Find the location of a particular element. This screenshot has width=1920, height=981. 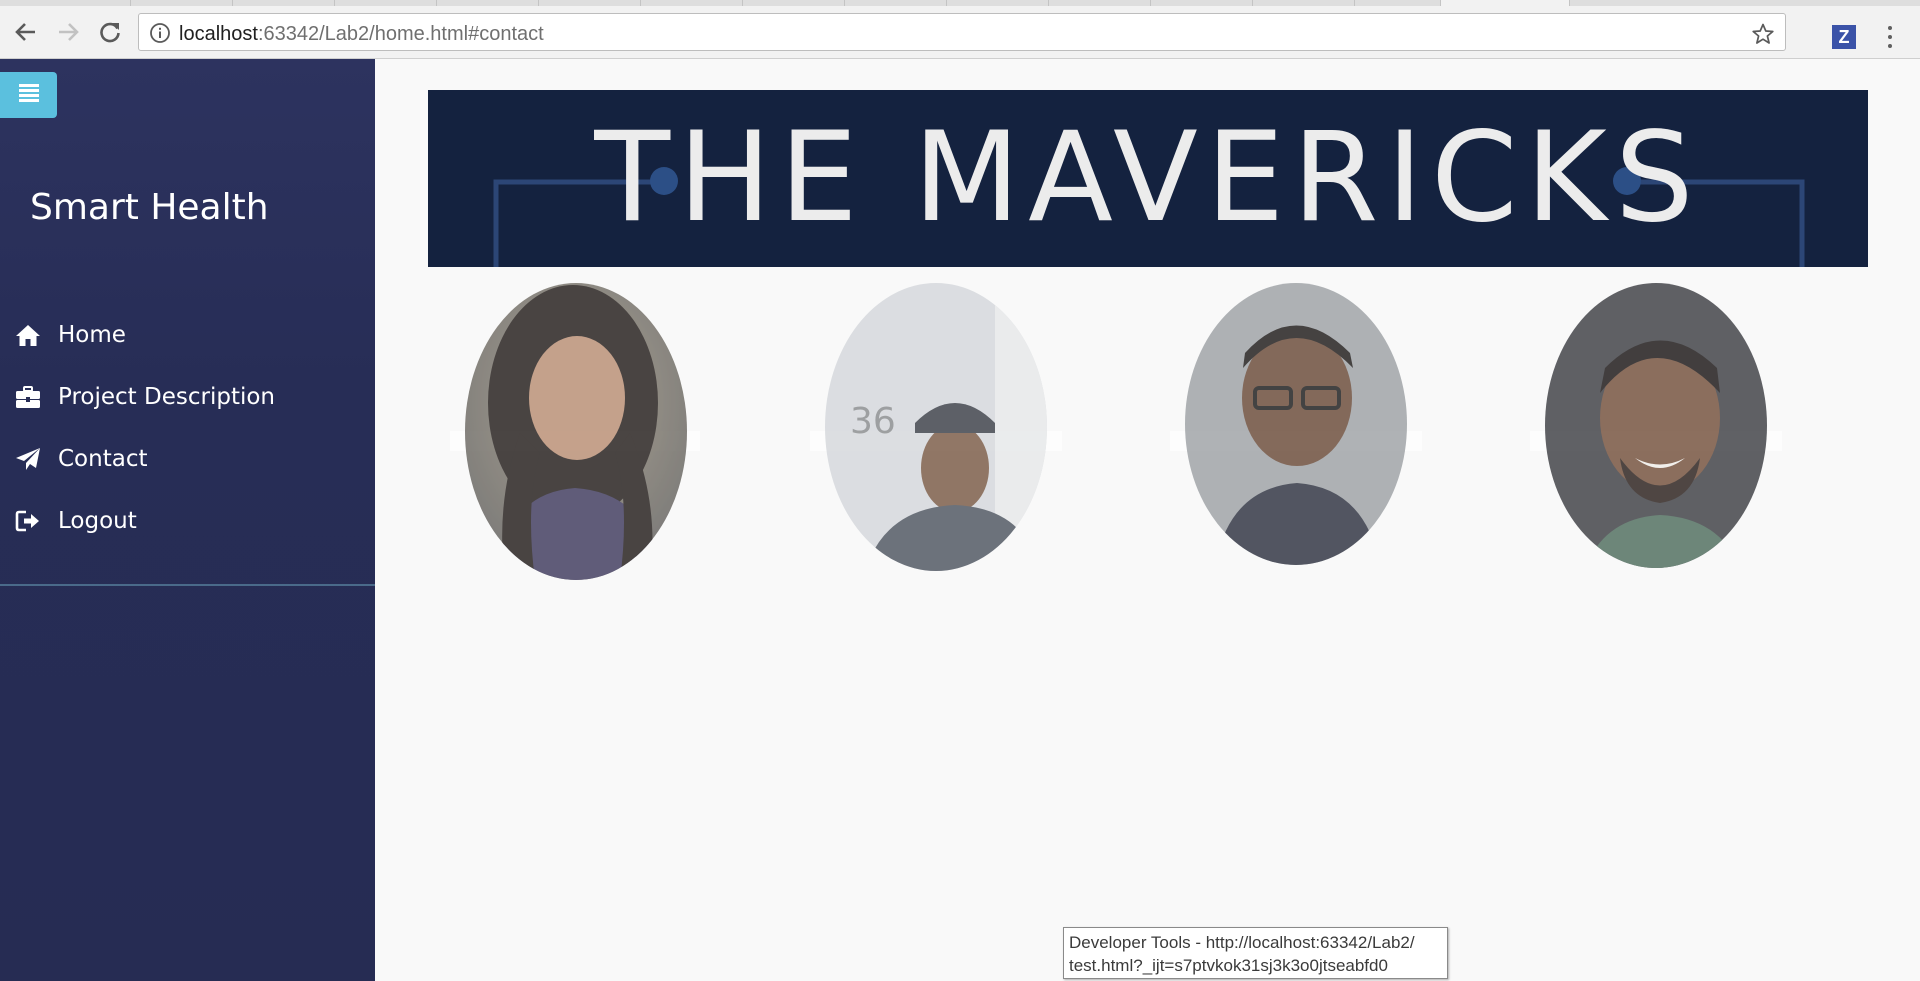

team-member-card: 36 is located at coordinates (936, 433).